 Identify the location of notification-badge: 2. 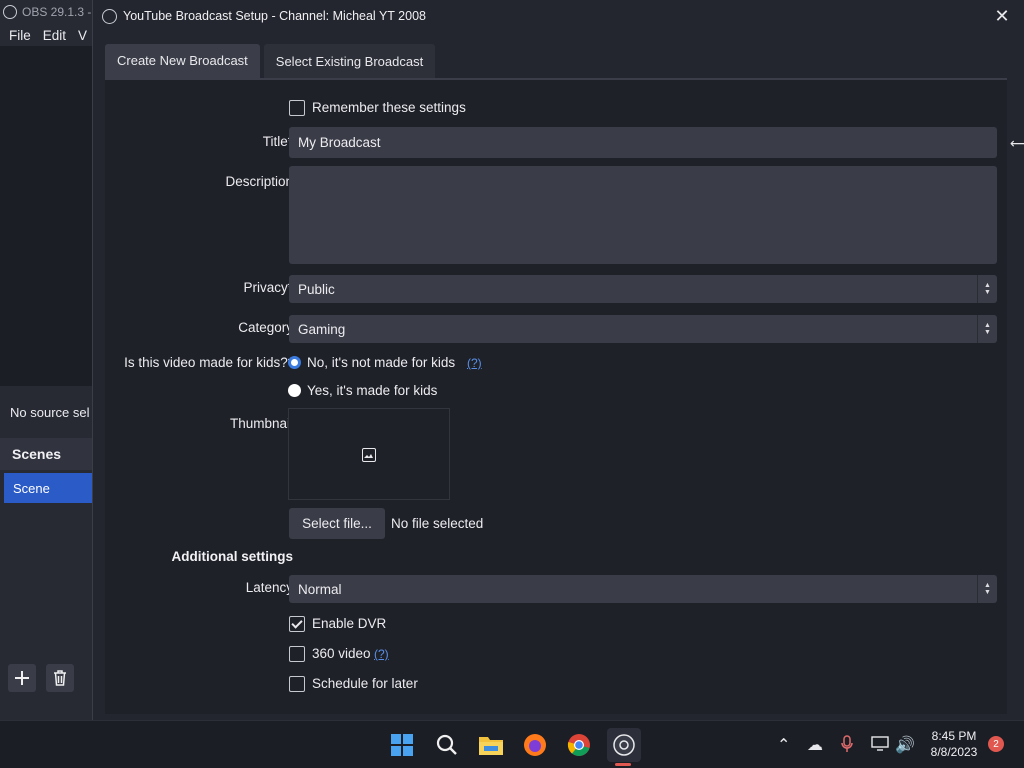
(996, 744).